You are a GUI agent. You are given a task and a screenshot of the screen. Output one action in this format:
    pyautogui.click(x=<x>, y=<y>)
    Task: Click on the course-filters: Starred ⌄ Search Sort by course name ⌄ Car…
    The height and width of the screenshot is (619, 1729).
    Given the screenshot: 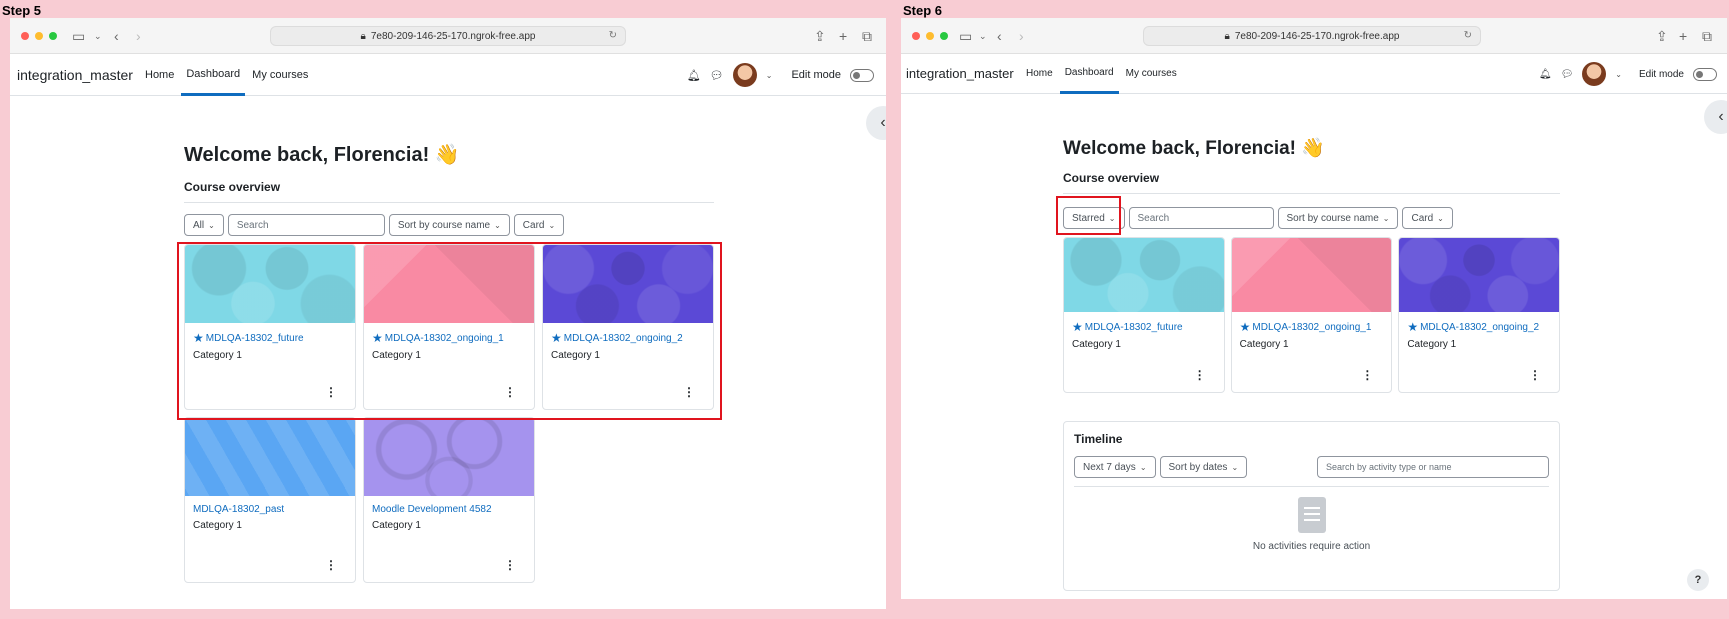 What is the action you would take?
    pyautogui.click(x=1311, y=218)
    